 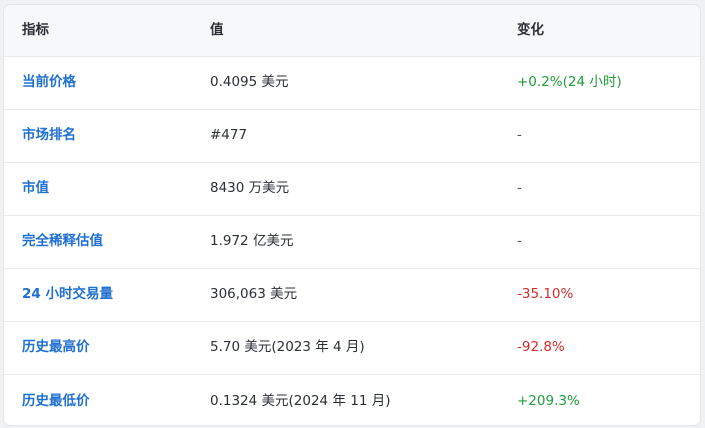 What do you see at coordinates (519, 188) in the screenshot?
I see `change-market-cap: -` at bounding box center [519, 188].